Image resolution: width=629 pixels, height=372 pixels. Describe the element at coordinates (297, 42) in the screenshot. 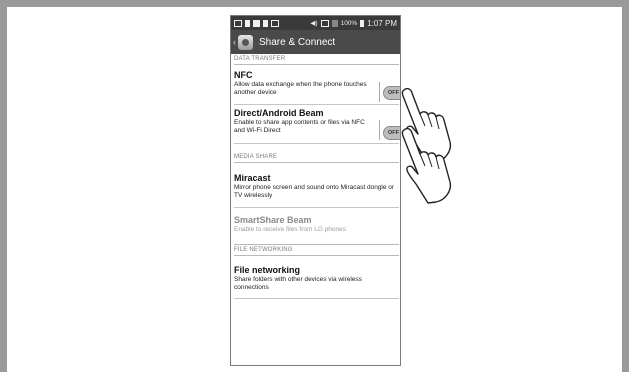

I see `page-title: Share & Connect` at that location.